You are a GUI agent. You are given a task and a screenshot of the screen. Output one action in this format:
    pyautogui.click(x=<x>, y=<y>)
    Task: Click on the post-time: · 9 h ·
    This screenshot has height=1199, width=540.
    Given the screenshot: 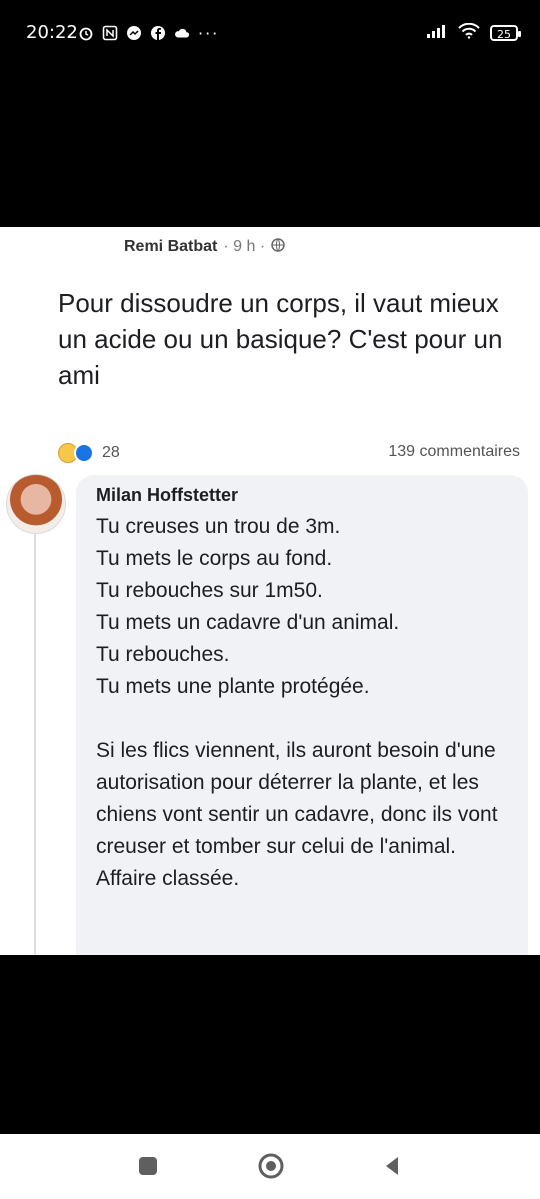 What is the action you would take?
    pyautogui.click(x=244, y=246)
    